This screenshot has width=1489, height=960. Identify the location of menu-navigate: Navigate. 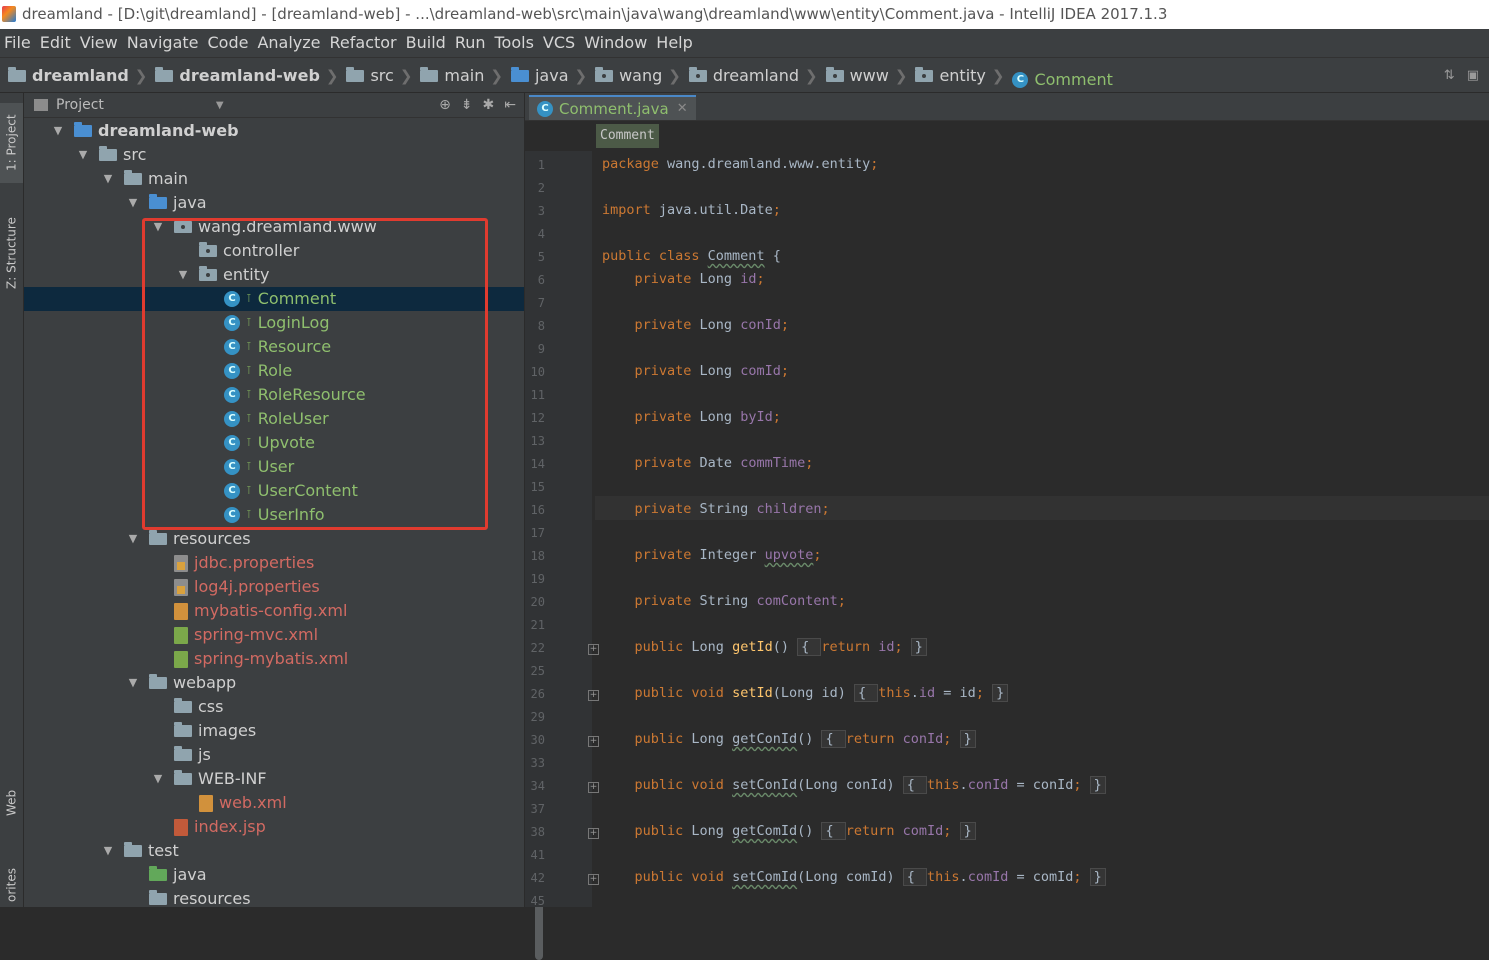
(163, 43).